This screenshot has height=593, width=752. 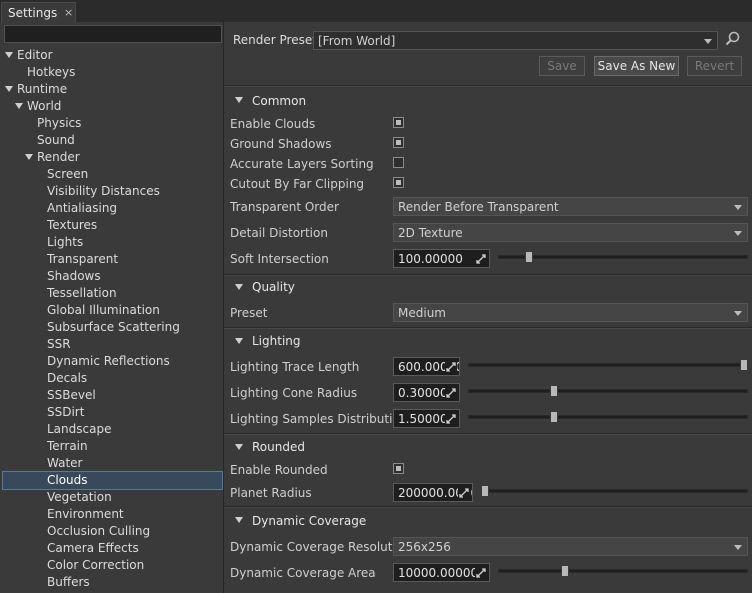 I want to click on lighting-cone-radius-field: 0.30000, so click(x=426, y=392).